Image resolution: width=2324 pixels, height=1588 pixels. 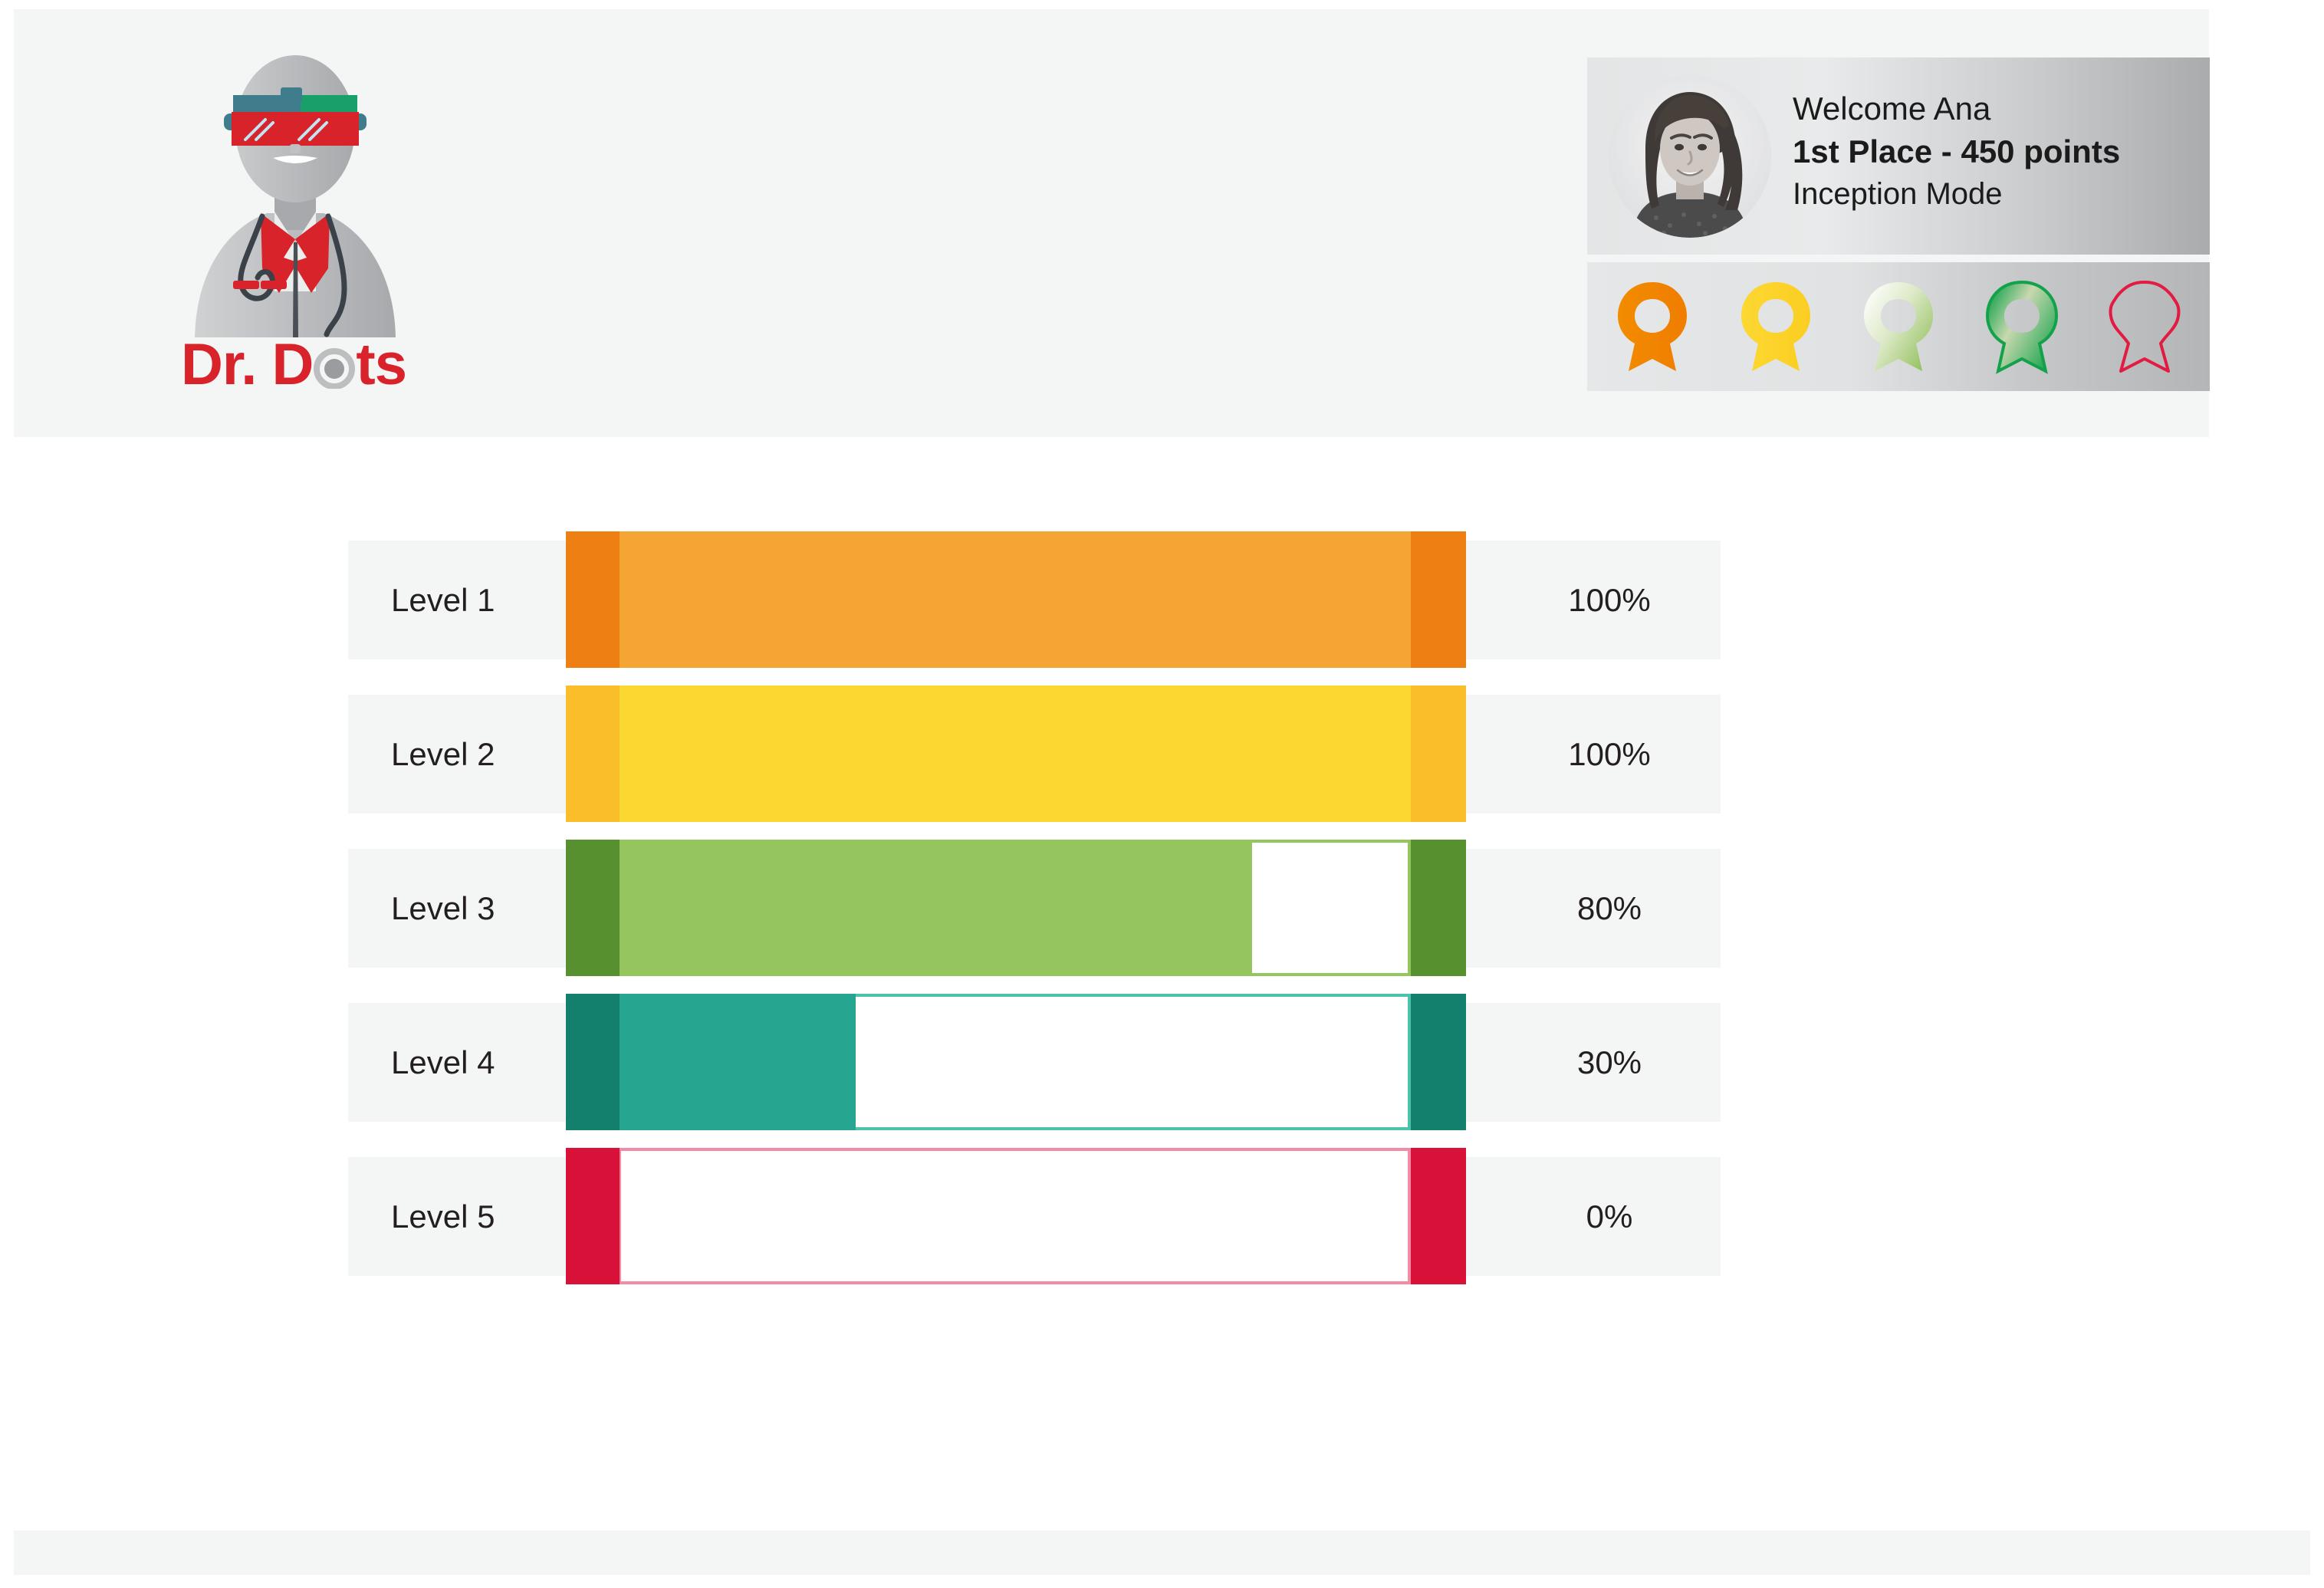 What do you see at coordinates (443, 753) in the screenshot?
I see `level-label: Level 2` at bounding box center [443, 753].